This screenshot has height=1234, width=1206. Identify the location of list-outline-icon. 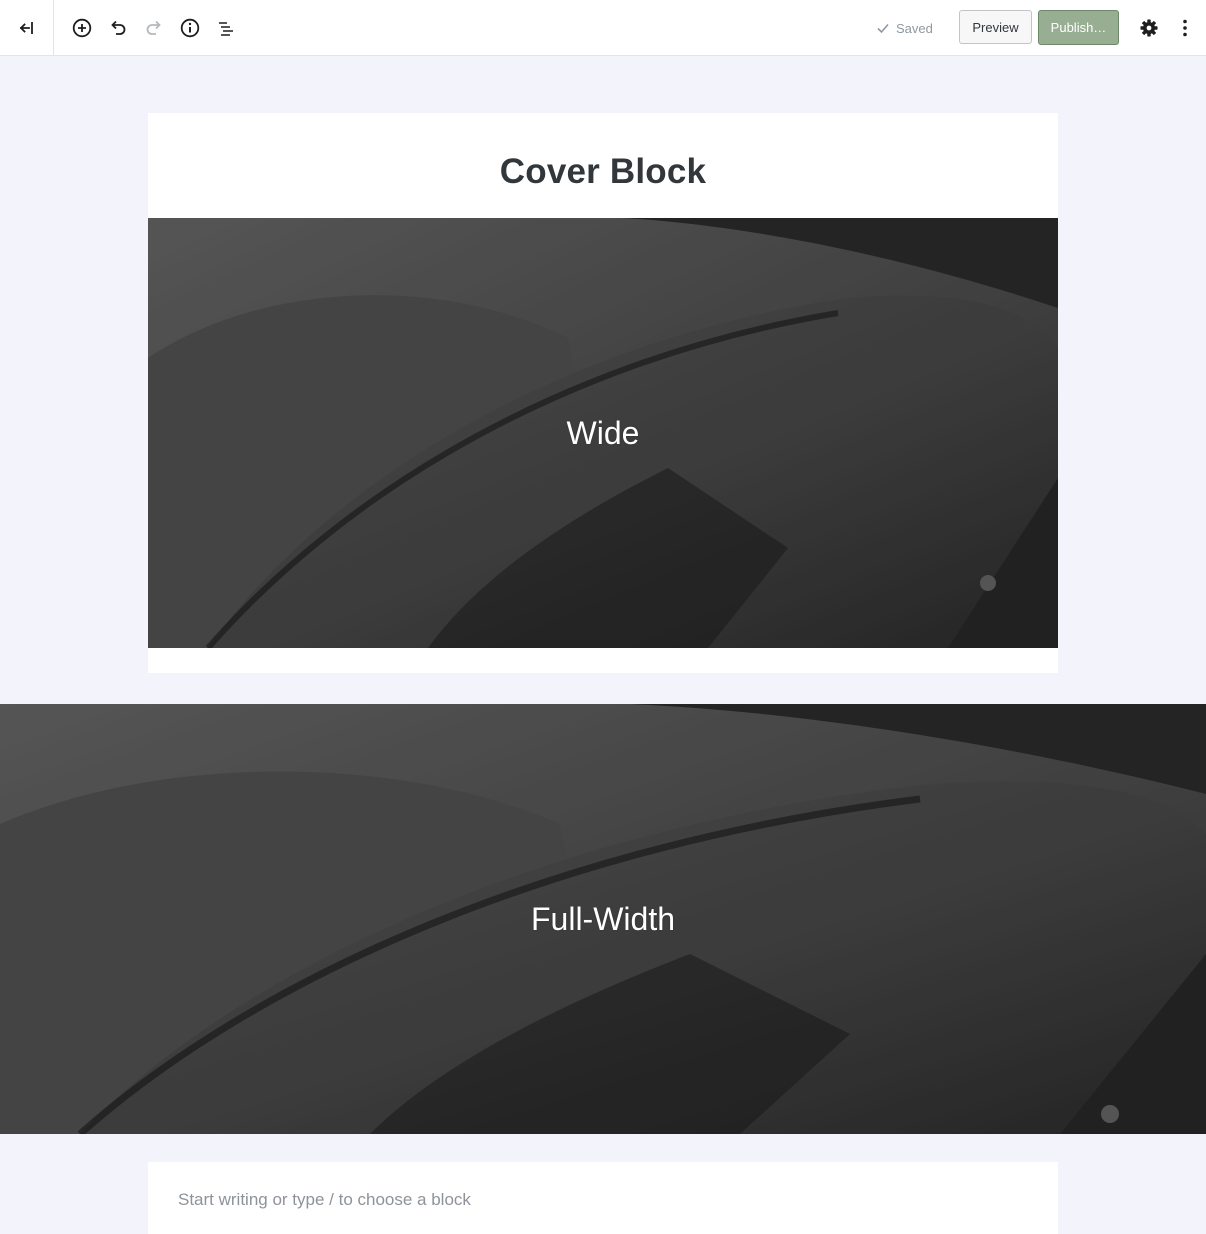
(226, 29).